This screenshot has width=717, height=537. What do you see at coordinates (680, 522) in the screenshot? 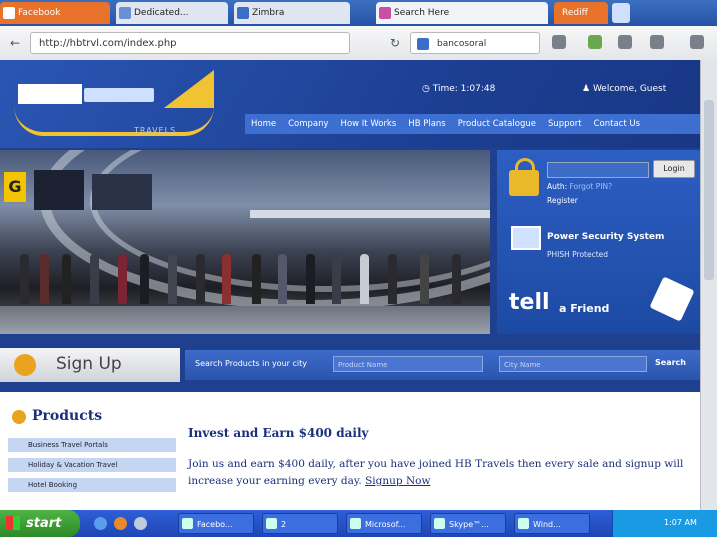
I see `taskbar-clock: 1:07 AM` at bounding box center [680, 522].